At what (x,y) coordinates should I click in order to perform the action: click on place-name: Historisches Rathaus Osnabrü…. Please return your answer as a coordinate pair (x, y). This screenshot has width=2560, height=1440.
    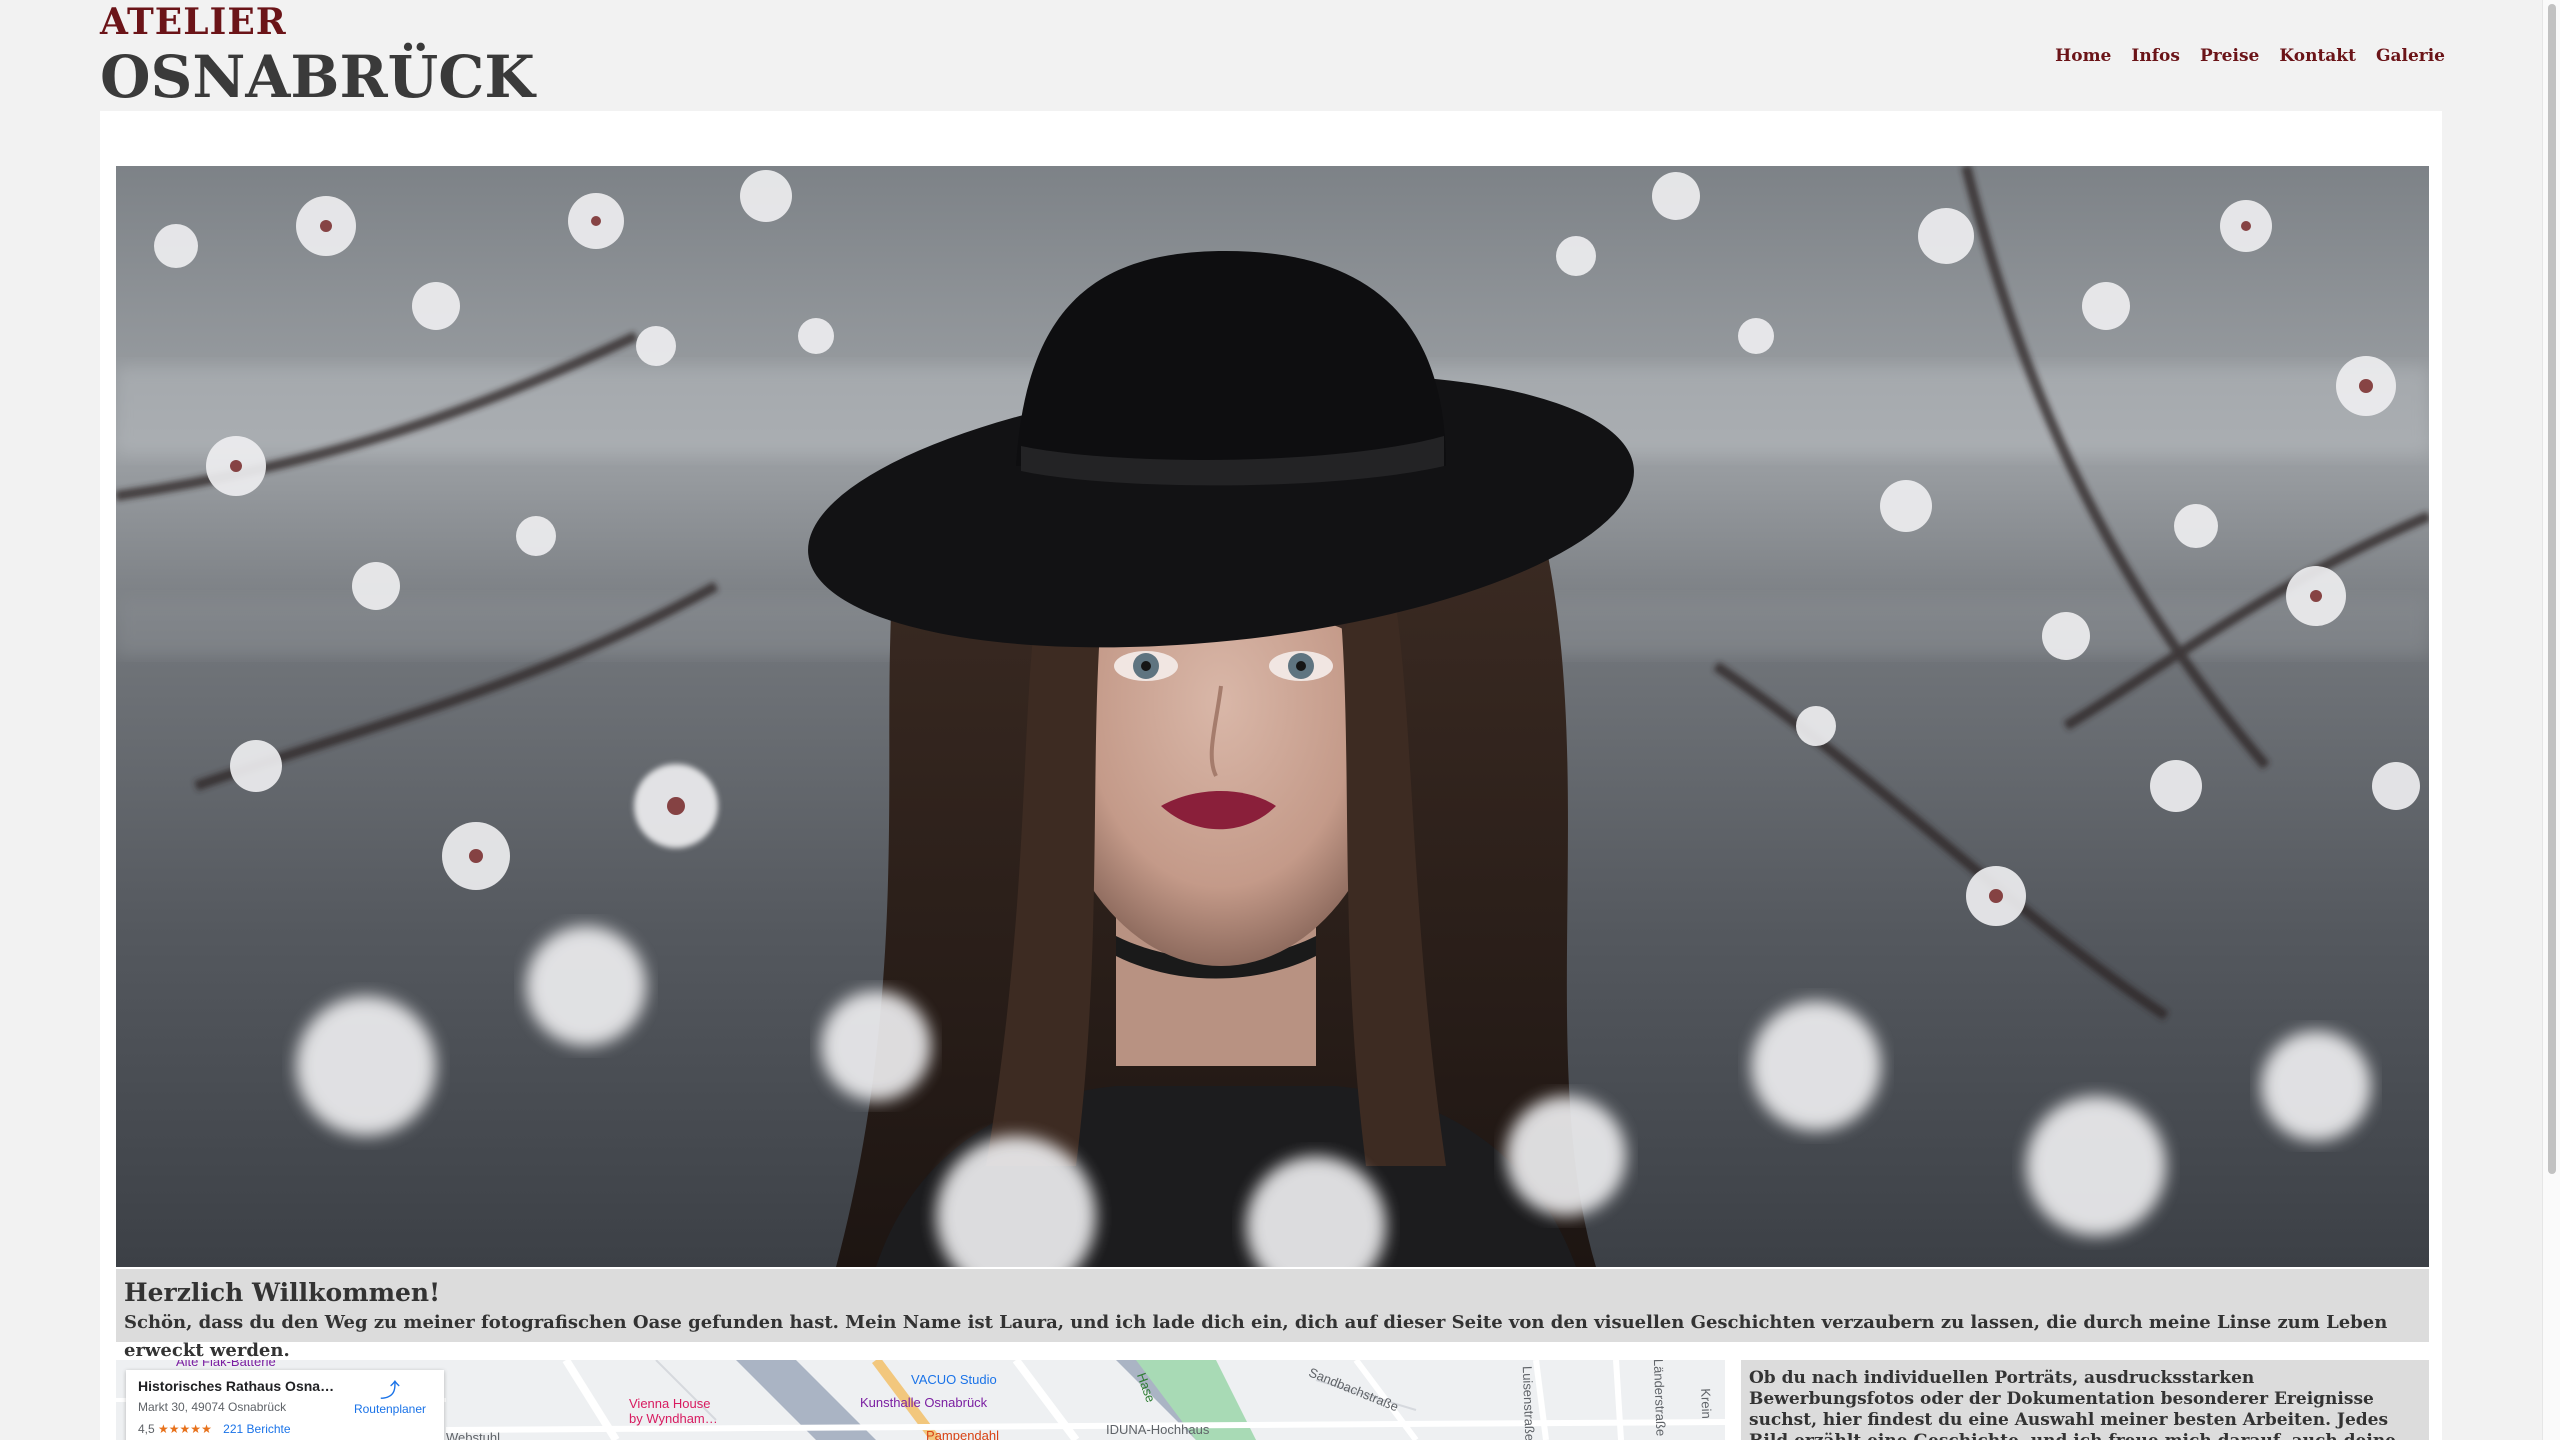
    Looking at the image, I should click on (238, 1386).